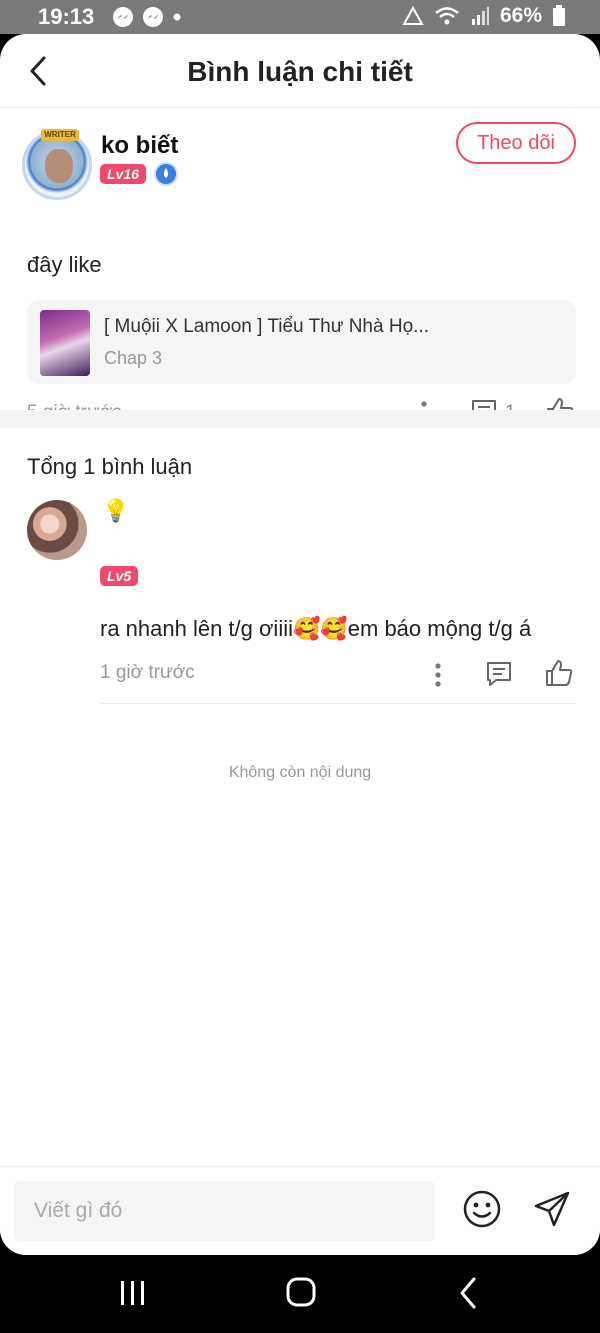 The image size is (600, 1333). I want to click on composer-bar, so click(300, 1210).